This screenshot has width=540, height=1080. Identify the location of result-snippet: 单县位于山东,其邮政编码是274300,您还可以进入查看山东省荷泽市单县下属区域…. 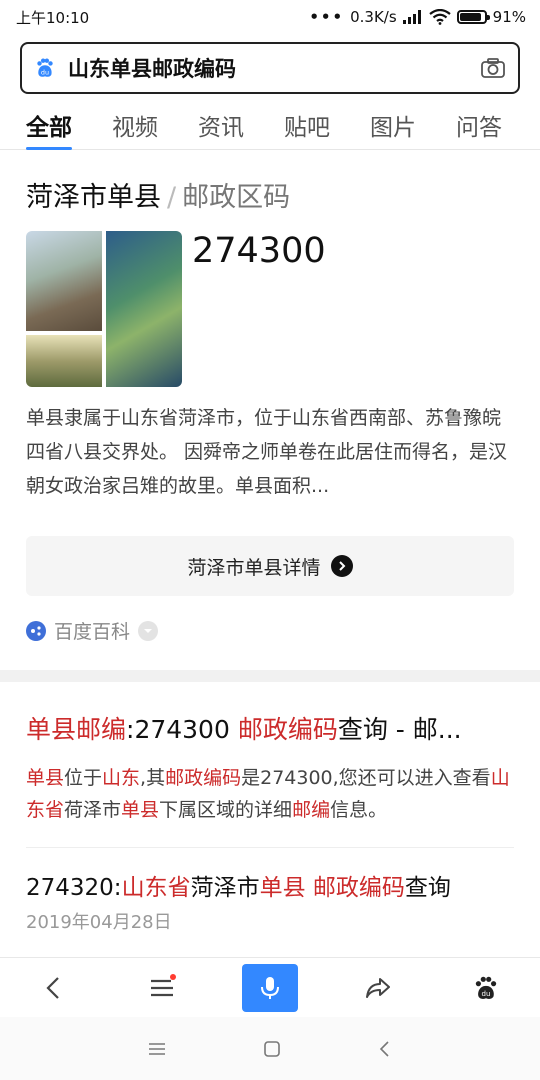
(270, 794).